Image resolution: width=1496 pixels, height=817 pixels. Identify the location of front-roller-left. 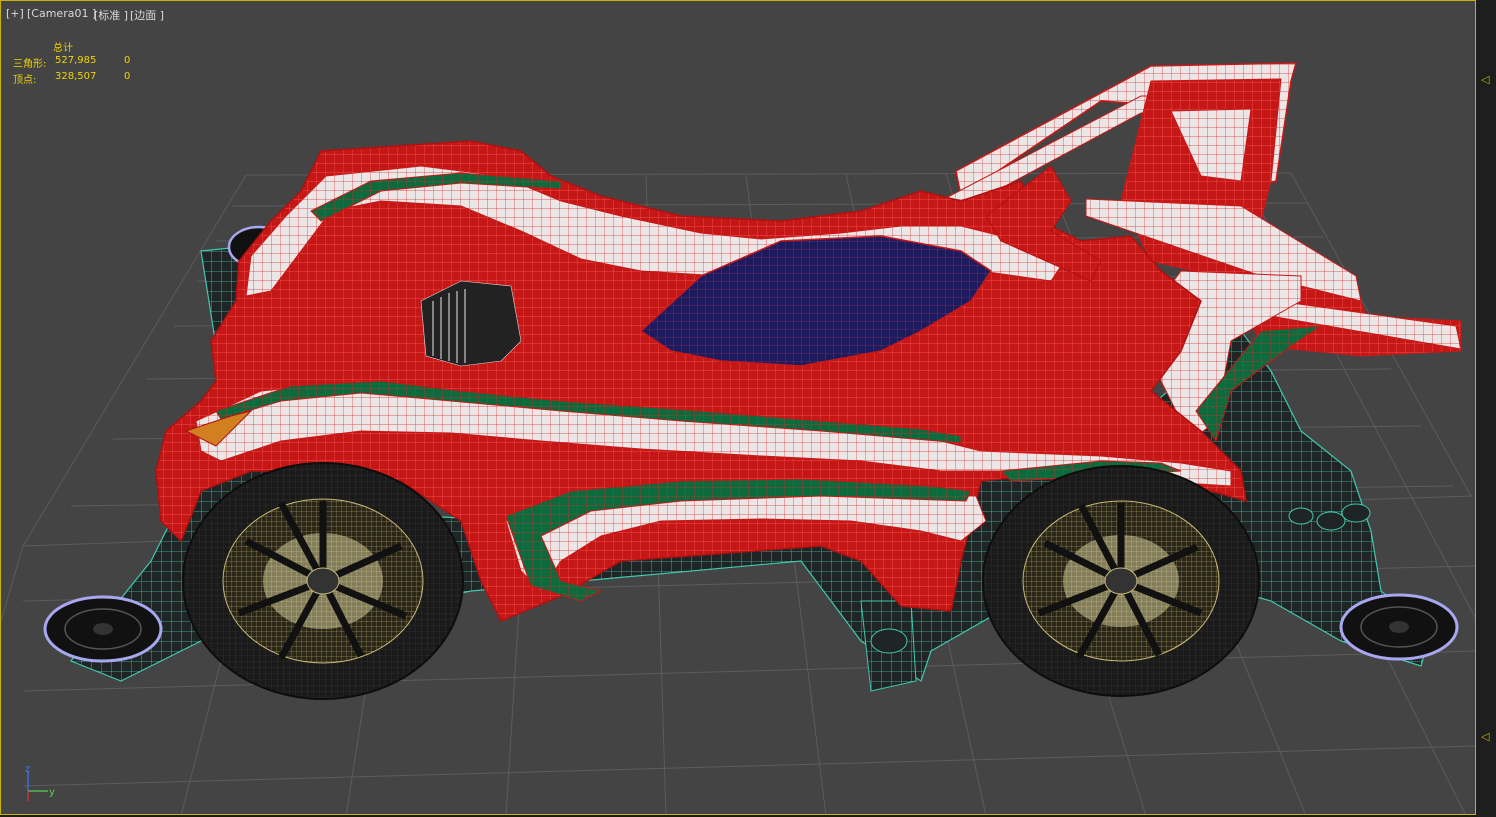
(103, 629).